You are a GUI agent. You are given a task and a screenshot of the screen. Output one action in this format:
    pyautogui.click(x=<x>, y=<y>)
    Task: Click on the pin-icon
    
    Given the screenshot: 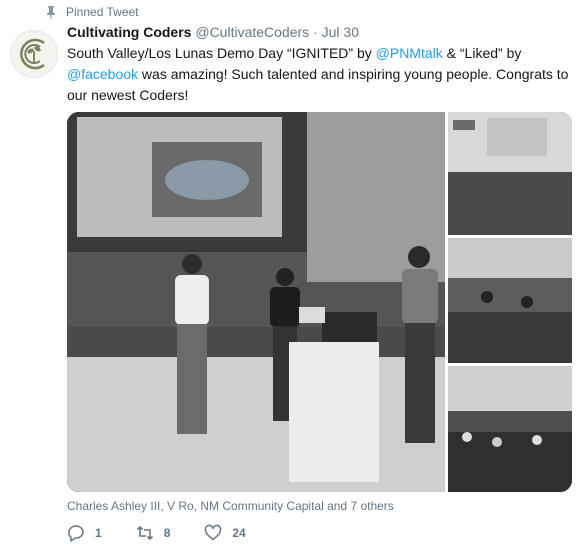 What is the action you would take?
    pyautogui.click(x=51, y=12)
    